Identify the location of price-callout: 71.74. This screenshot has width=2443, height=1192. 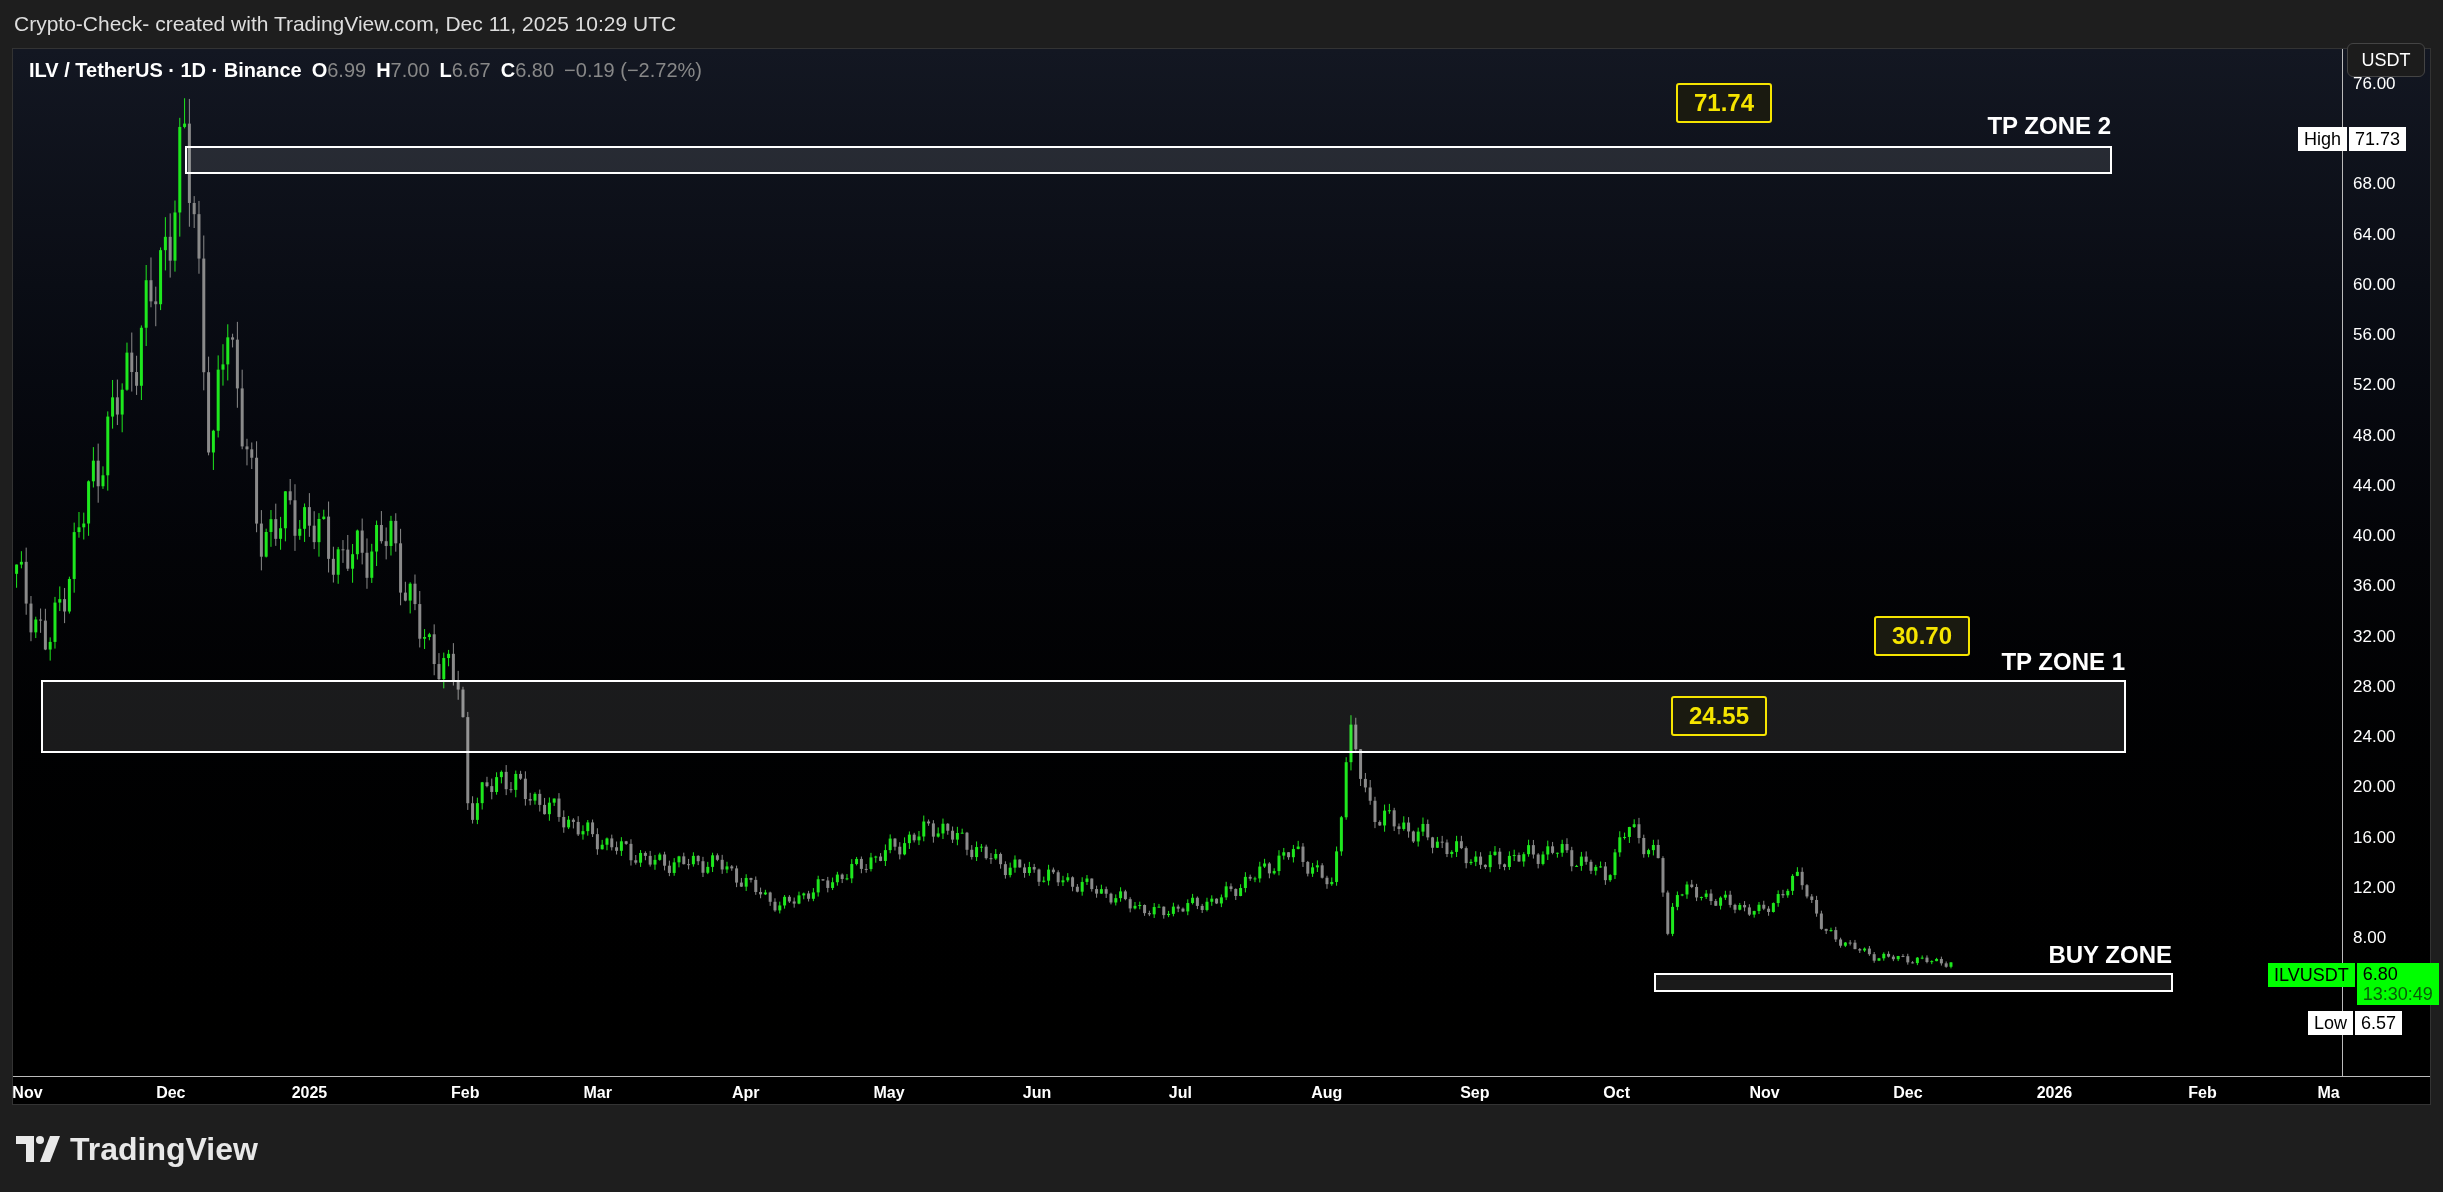
(1724, 103).